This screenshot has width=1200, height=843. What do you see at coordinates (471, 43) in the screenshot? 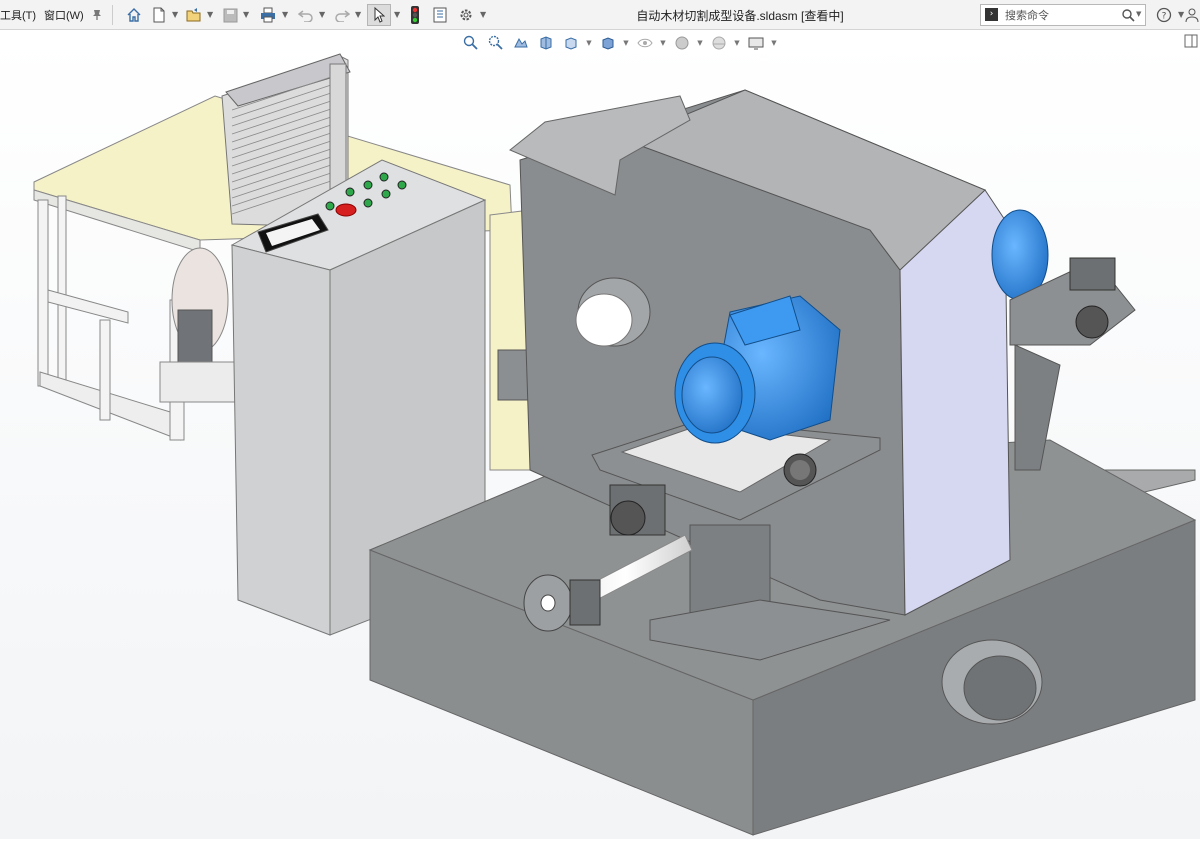
I see `zoom-to-fit-icon` at bounding box center [471, 43].